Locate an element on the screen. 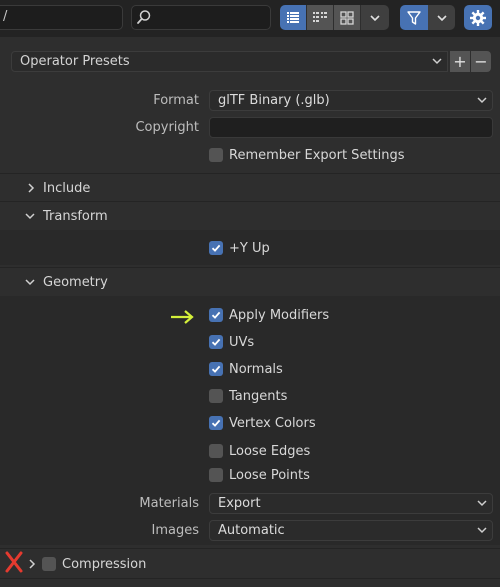 This screenshot has width=500, height=587. format-label: Format is located at coordinates (176, 100).